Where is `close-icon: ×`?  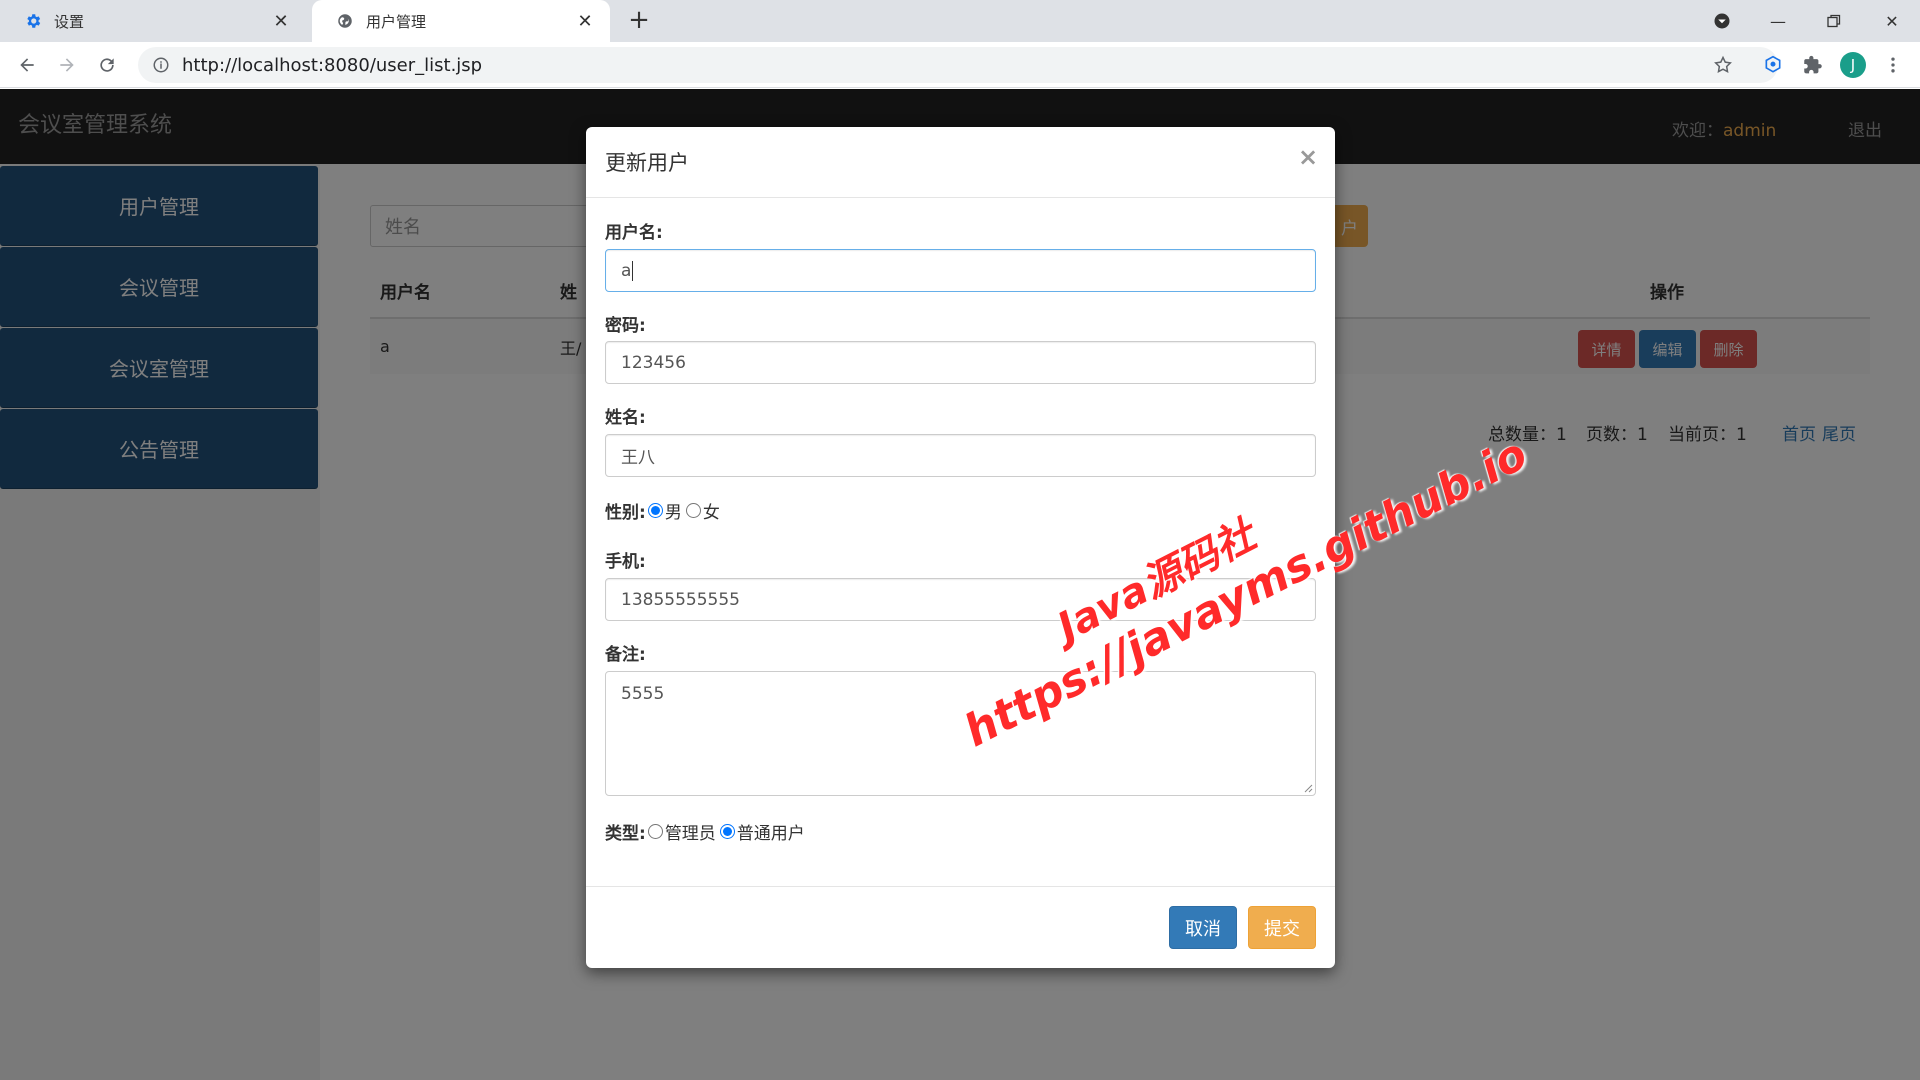 close-icon: × is located at coordinates (1308, 157).